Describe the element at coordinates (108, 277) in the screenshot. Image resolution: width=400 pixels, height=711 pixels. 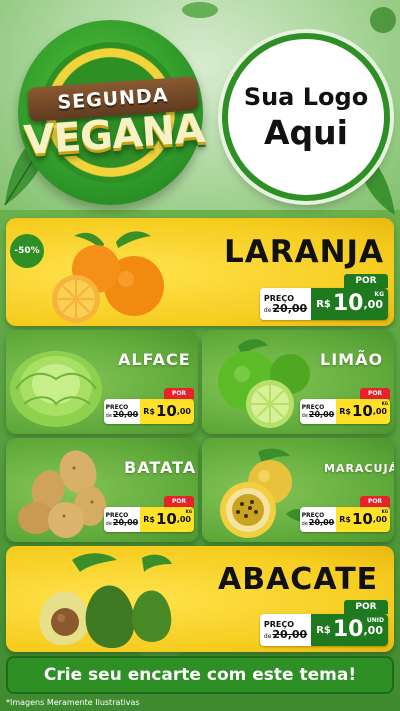
I see `orange-icon` at that location.